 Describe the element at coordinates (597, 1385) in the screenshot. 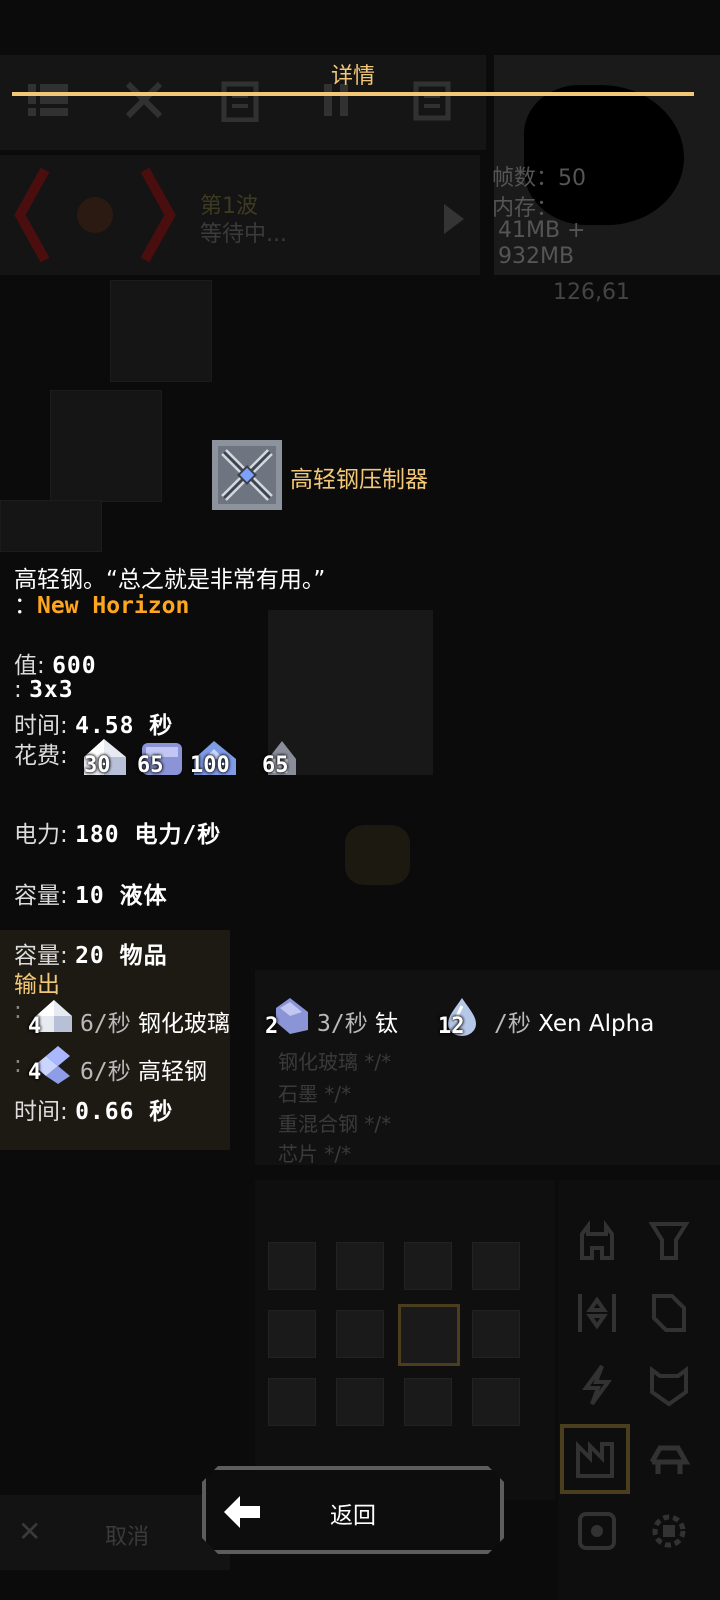

I see `power-category-icon` at that location.